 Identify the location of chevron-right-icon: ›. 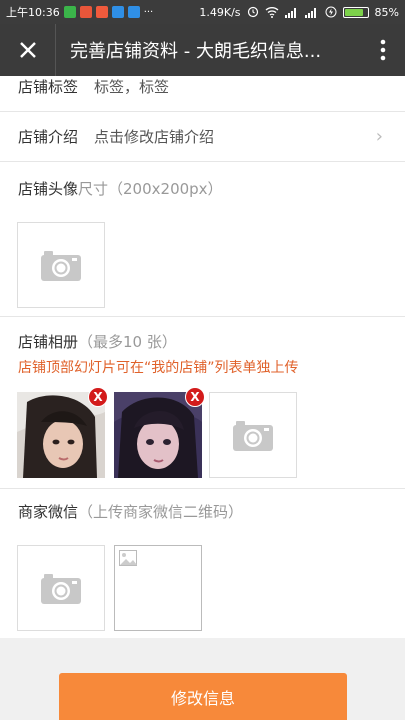
(379, 136).